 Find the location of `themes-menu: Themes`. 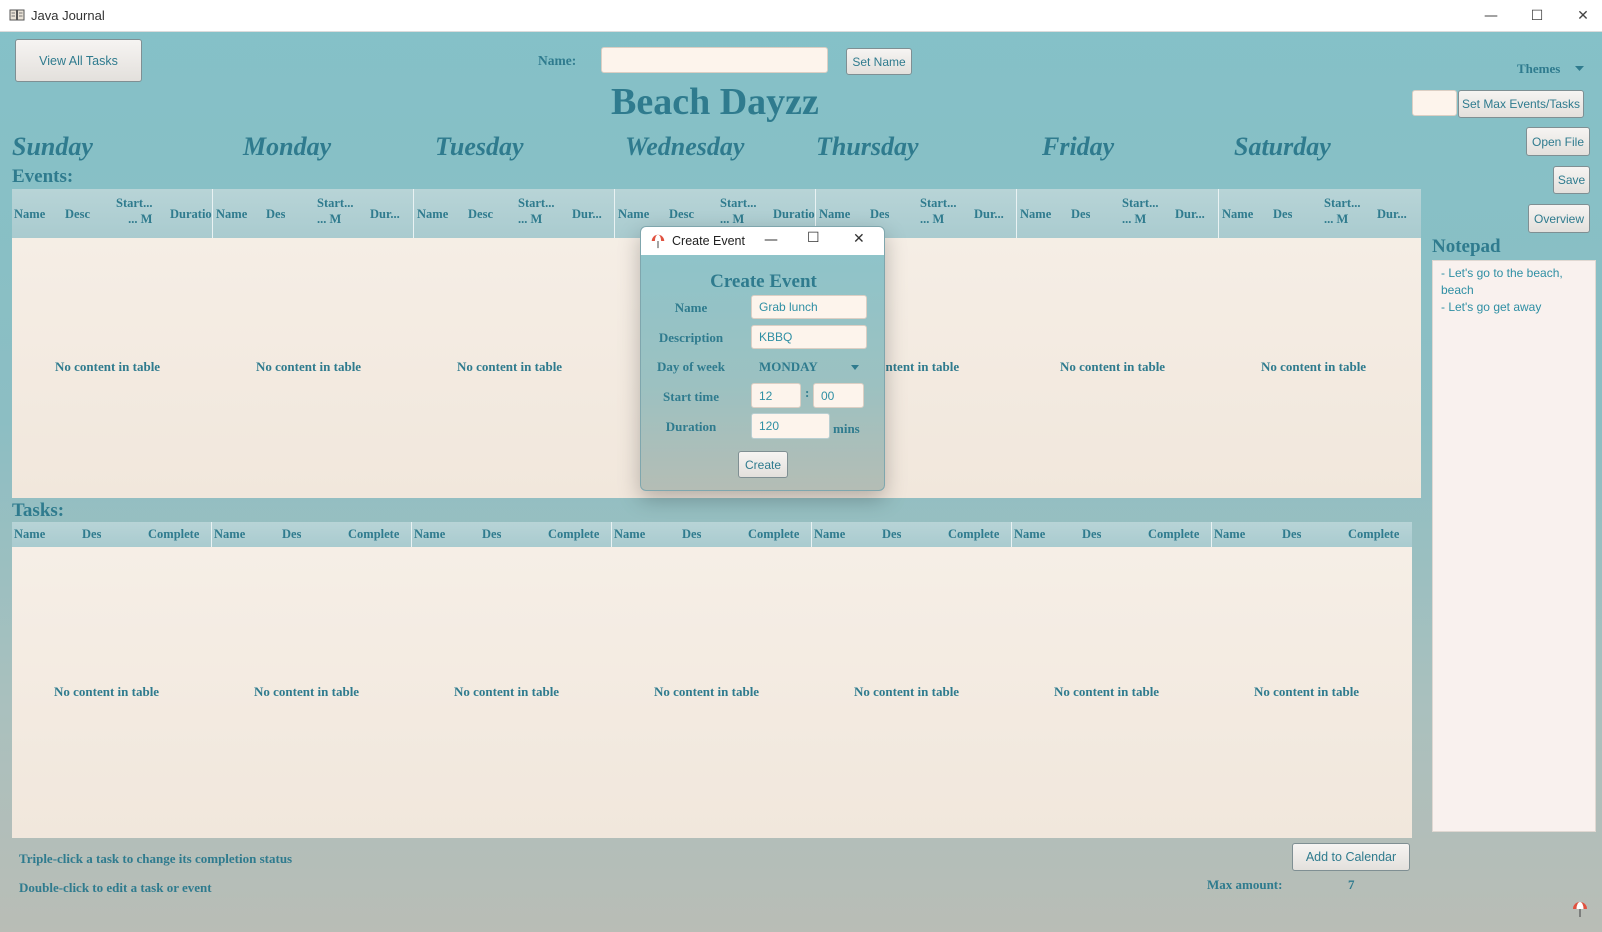

themes-menu: Themes is located at coordinates (1538, 69).